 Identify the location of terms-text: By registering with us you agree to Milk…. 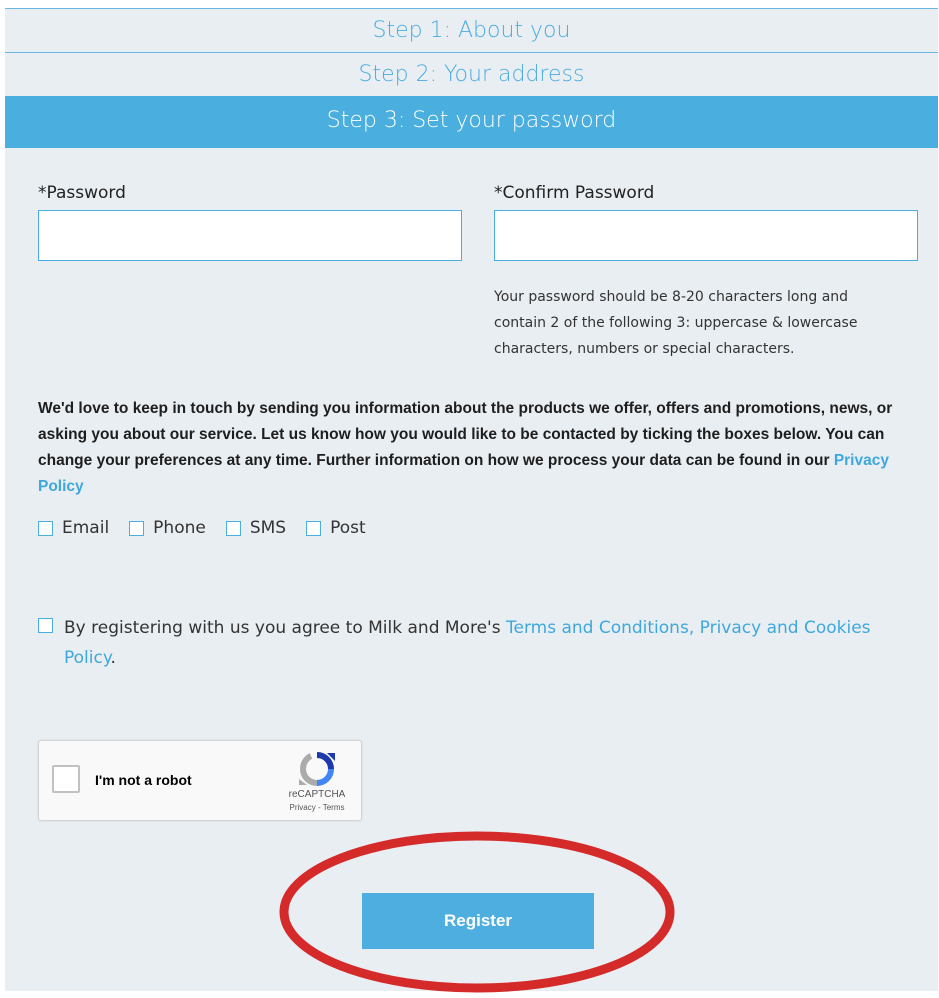
(282, 628).